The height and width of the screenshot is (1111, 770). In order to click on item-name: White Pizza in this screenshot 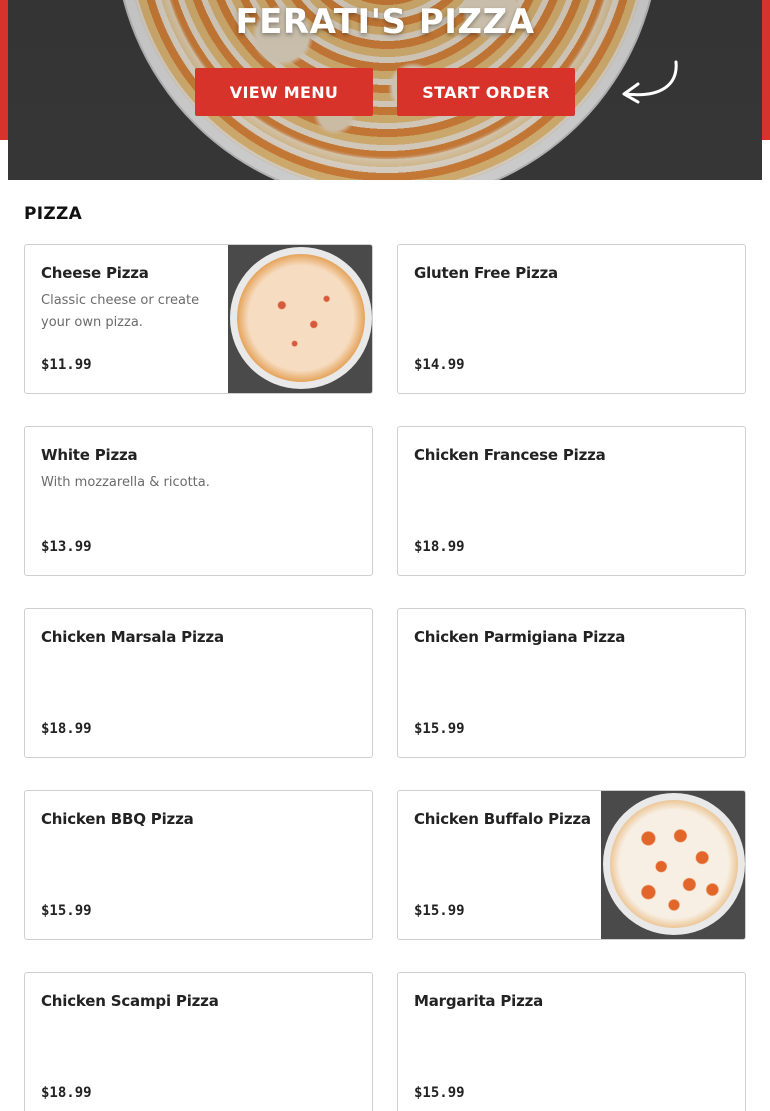, I will do `click(89, 455)`.